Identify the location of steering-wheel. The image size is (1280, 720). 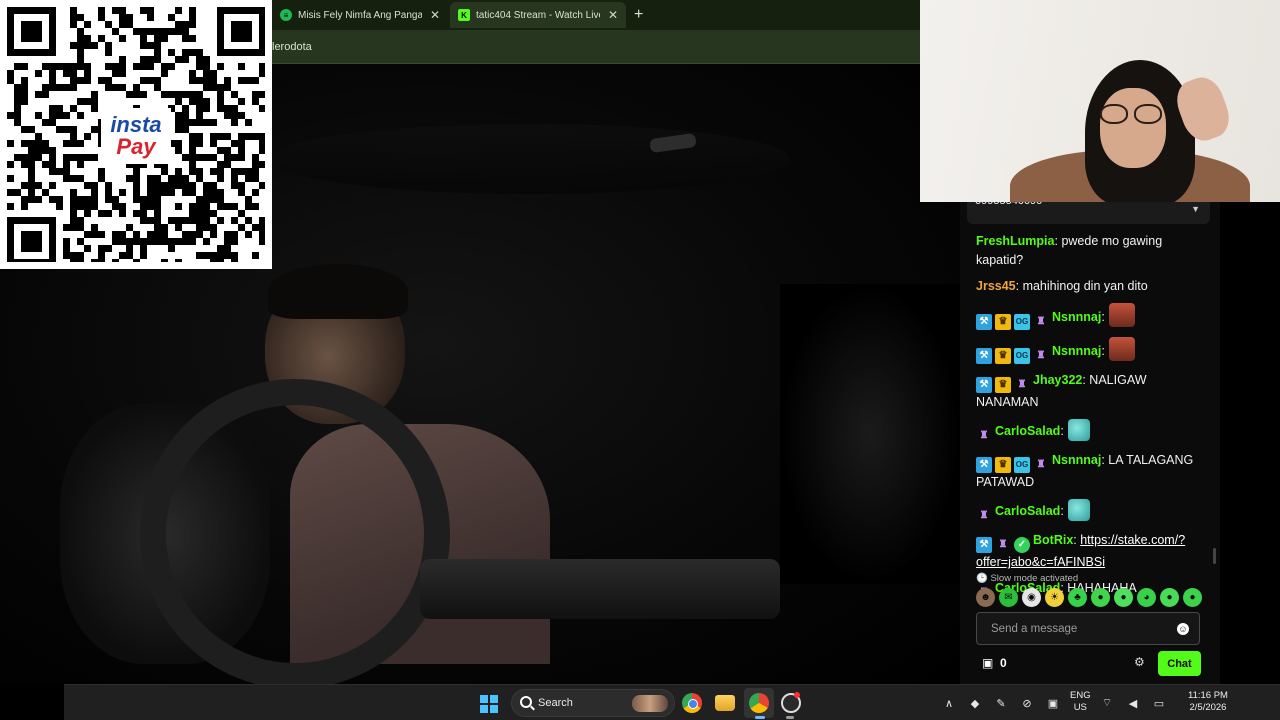
(295, 531).